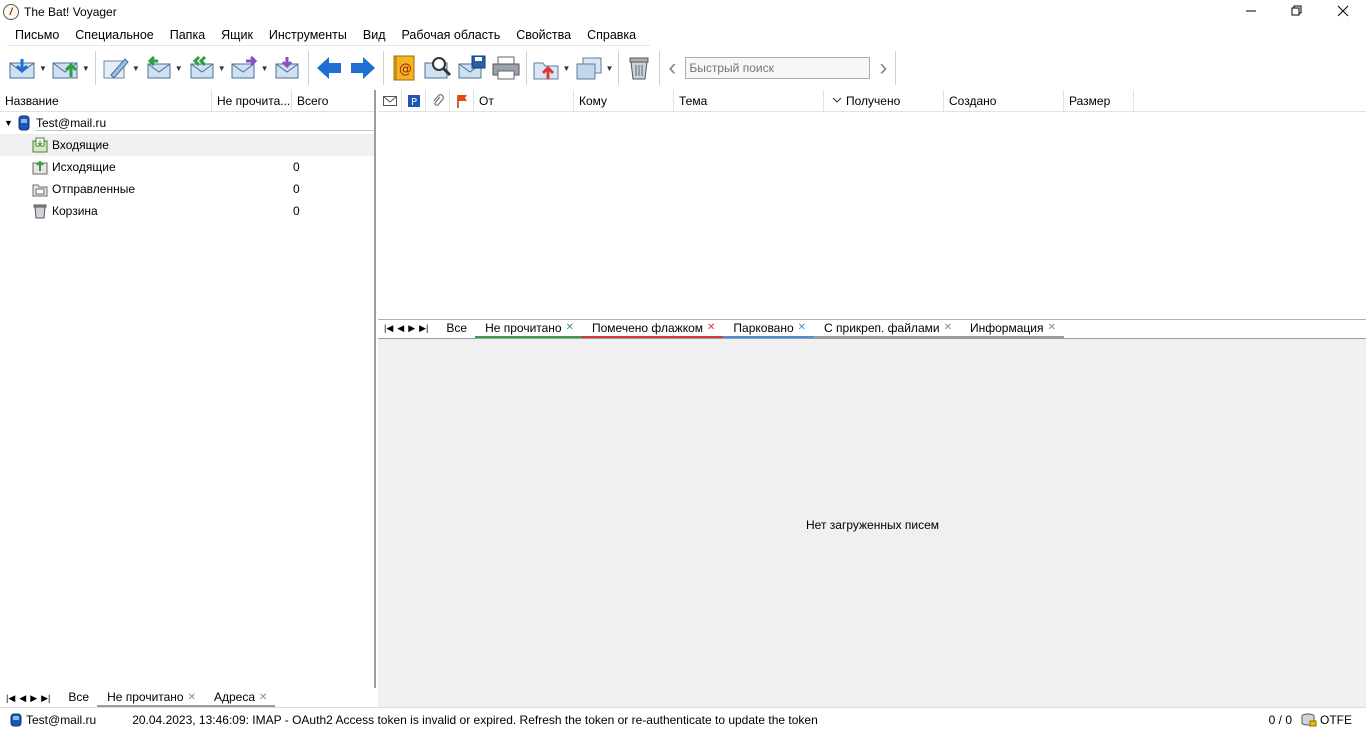  What do you see at coordinates (187, 211) in the screenshot?
I see `folder-item-trash: Корзина 0` at bounding box center [187, 211].